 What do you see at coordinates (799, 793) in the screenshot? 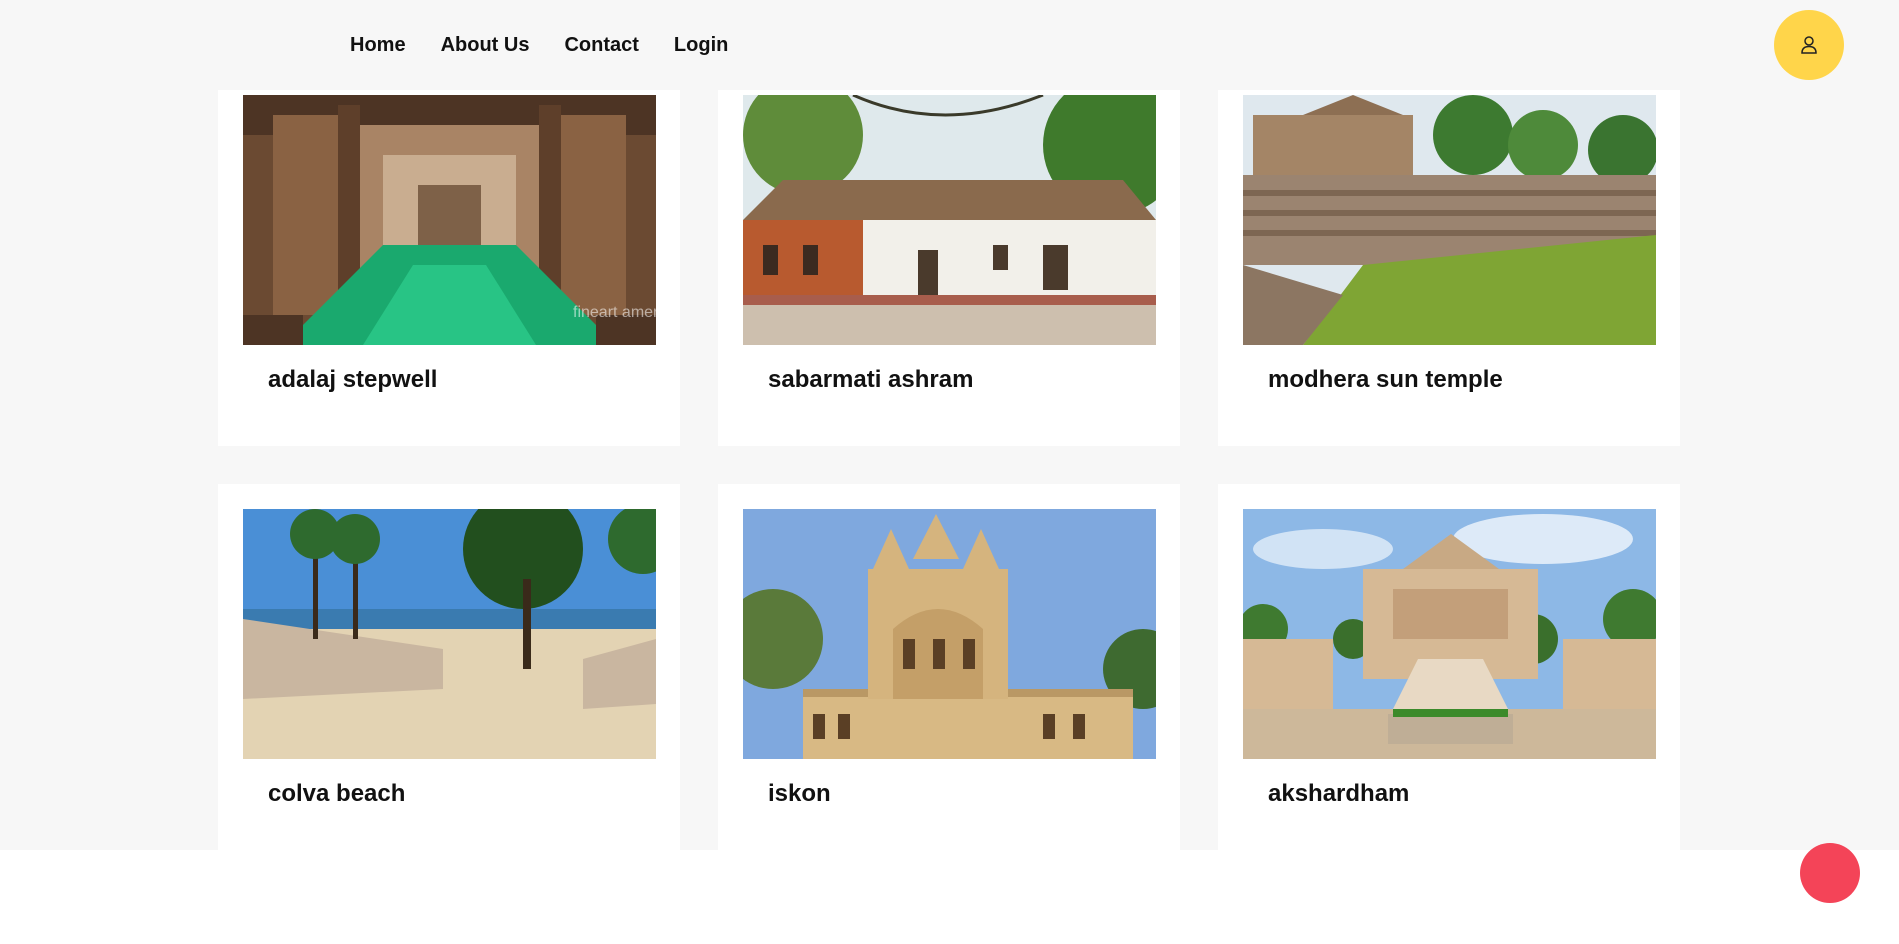
I see `card-title: iskon` at bounding box center [799, 793].